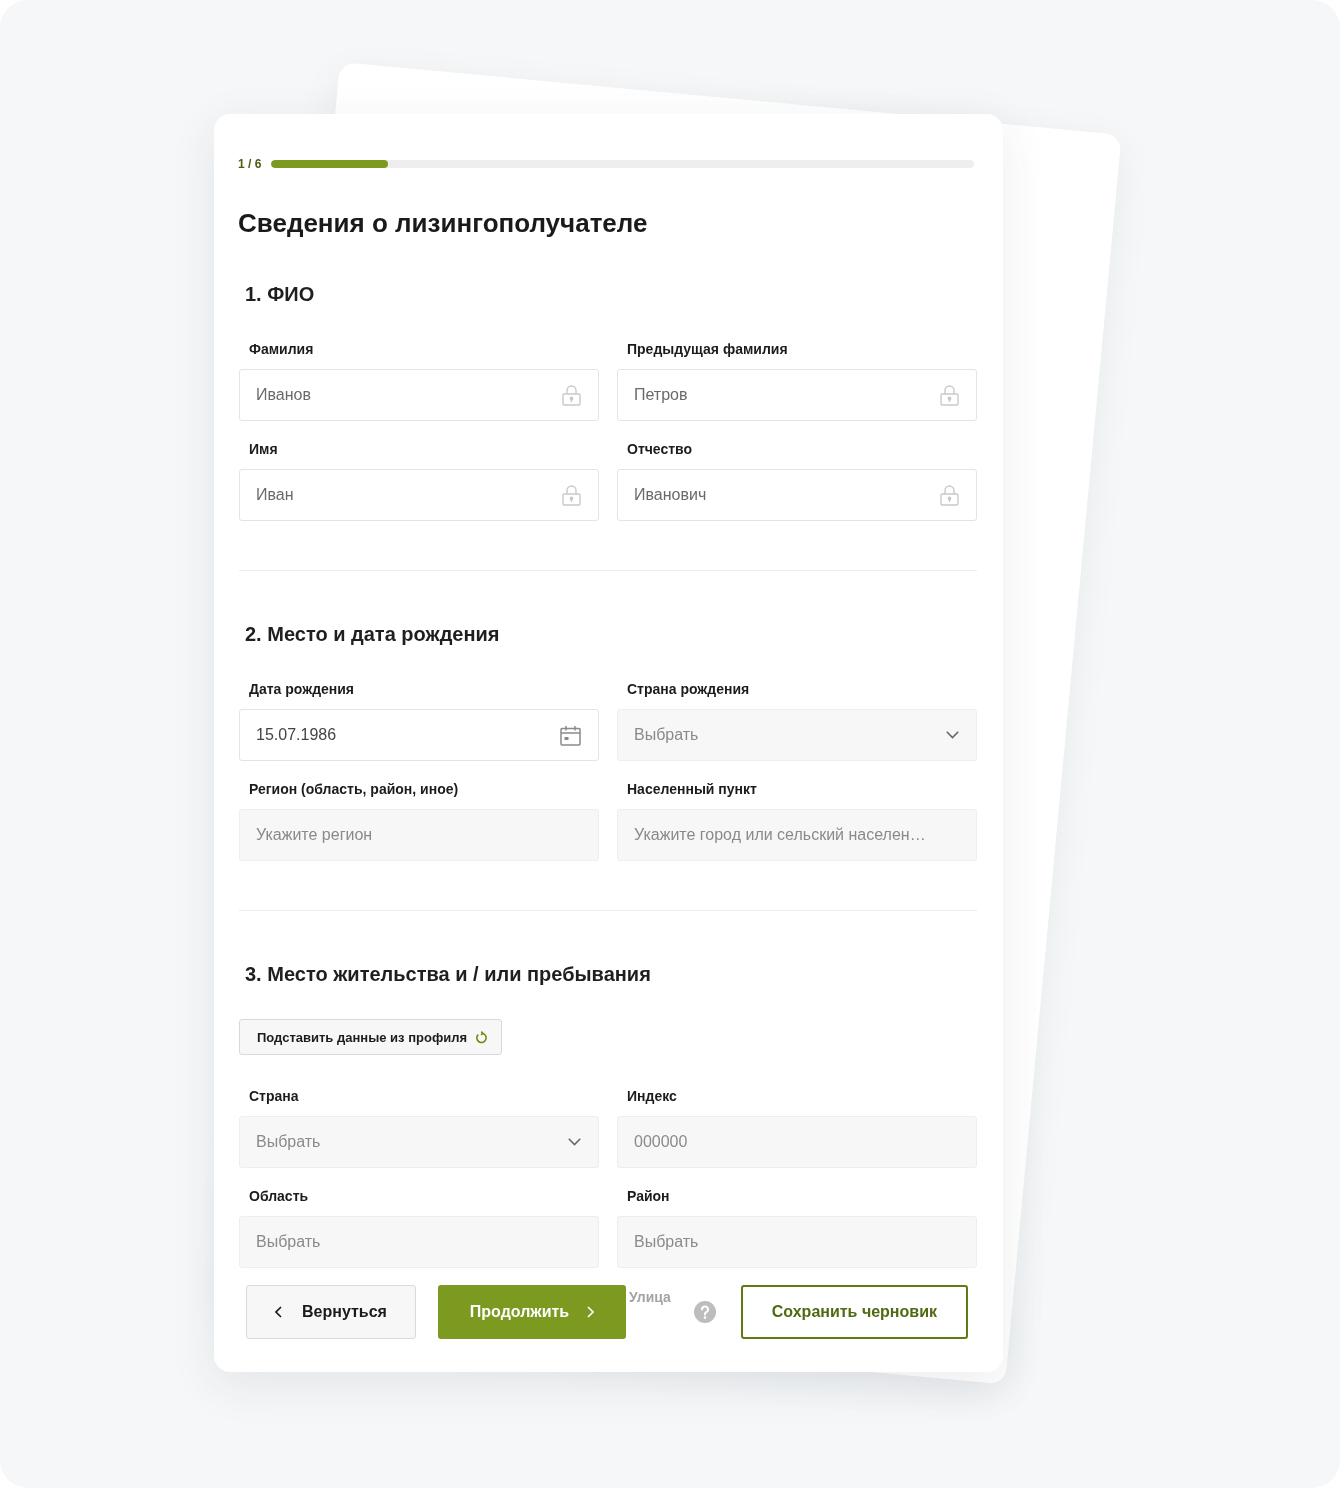 Image resolution: width=1340 pixels, height=1488 pixels. What do you see at coordinates (448, 974) in the screenshot?
I see `section-heading: 3. Место жительства и / или пребывания` at bounding box center [448, 974].